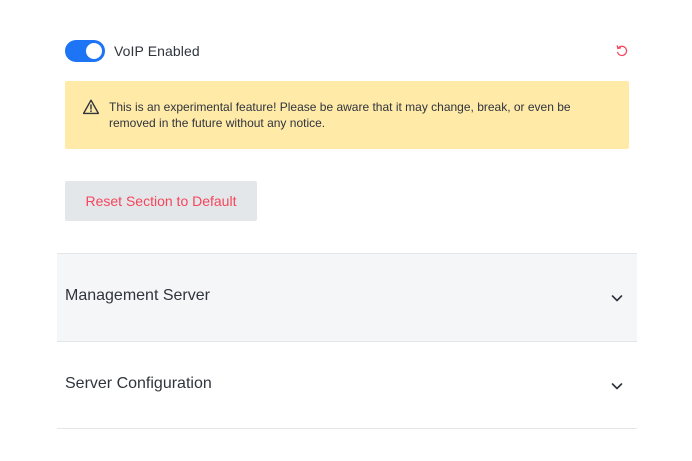 This screenshot has height=461, width=692. What do you see at coordinates (161, 201) in the screenshot?
I see `reset-section-button: Reset Section to Default` at bounding box center [161, 201].